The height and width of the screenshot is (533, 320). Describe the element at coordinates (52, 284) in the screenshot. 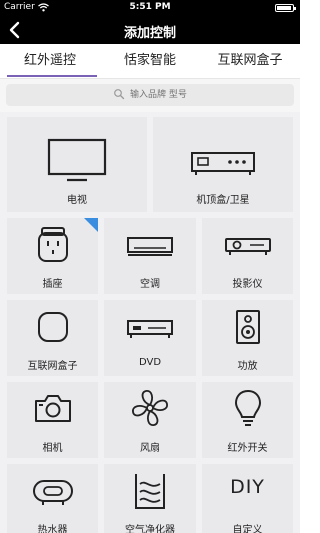

I see `device-label: 插座` at that location.